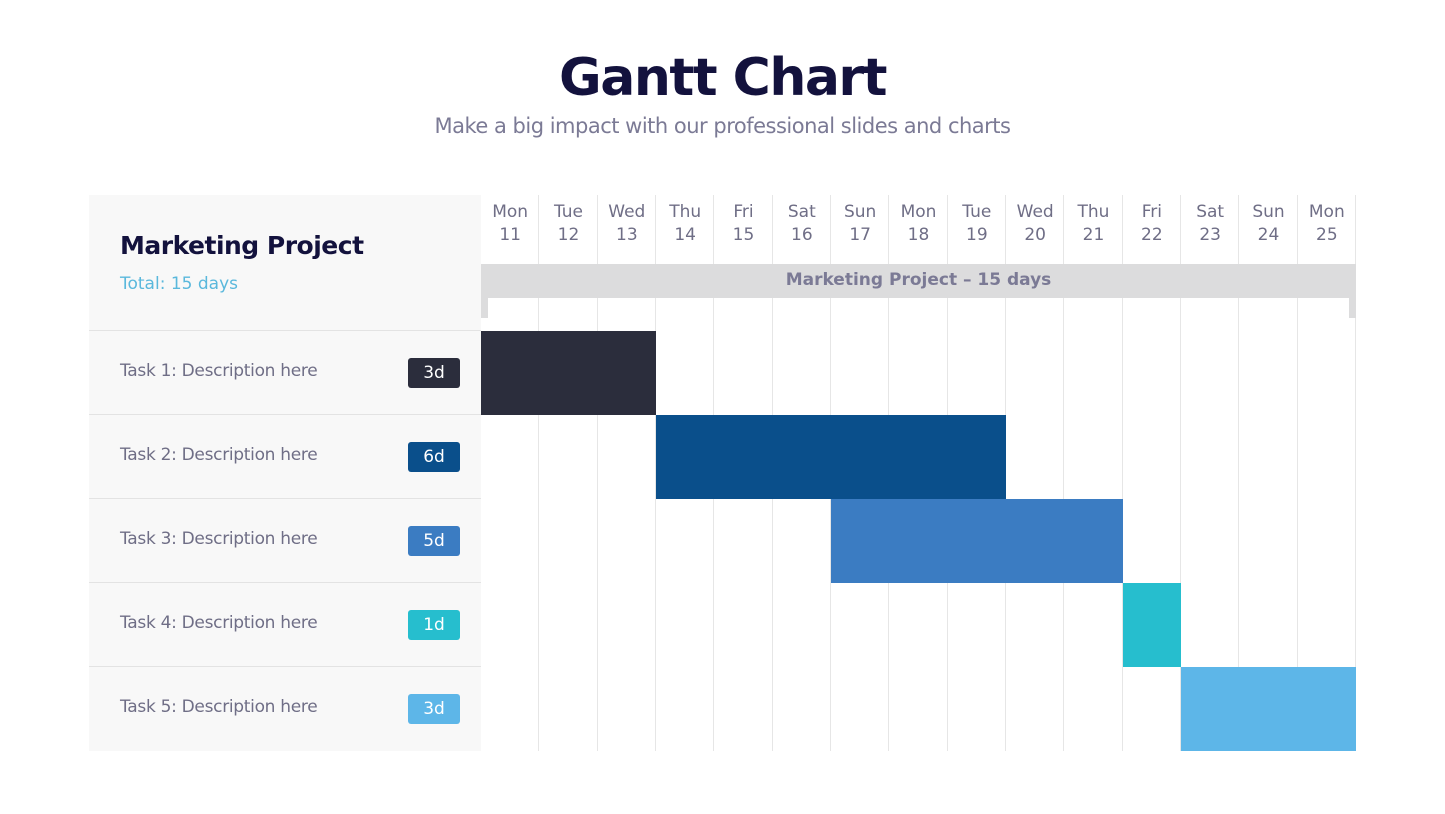 This screenshot has height=814, width=1445. I want to click on project-total: Total: 15 days, so click(179, 284).